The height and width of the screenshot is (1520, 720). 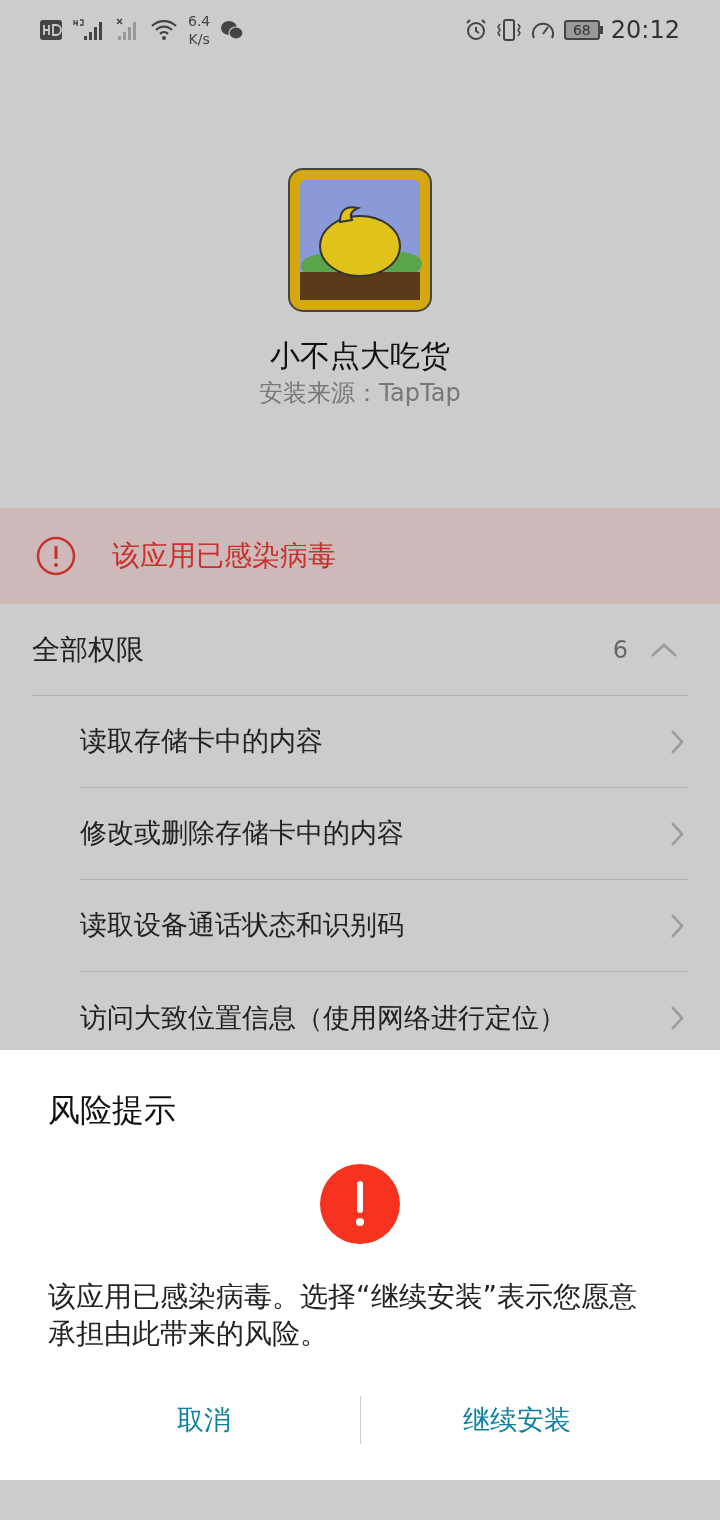 What do you see at coordinates (88, 649) in the screenshot?
I see `permissions-title: 全部权限` at bounding box center [88, 649].